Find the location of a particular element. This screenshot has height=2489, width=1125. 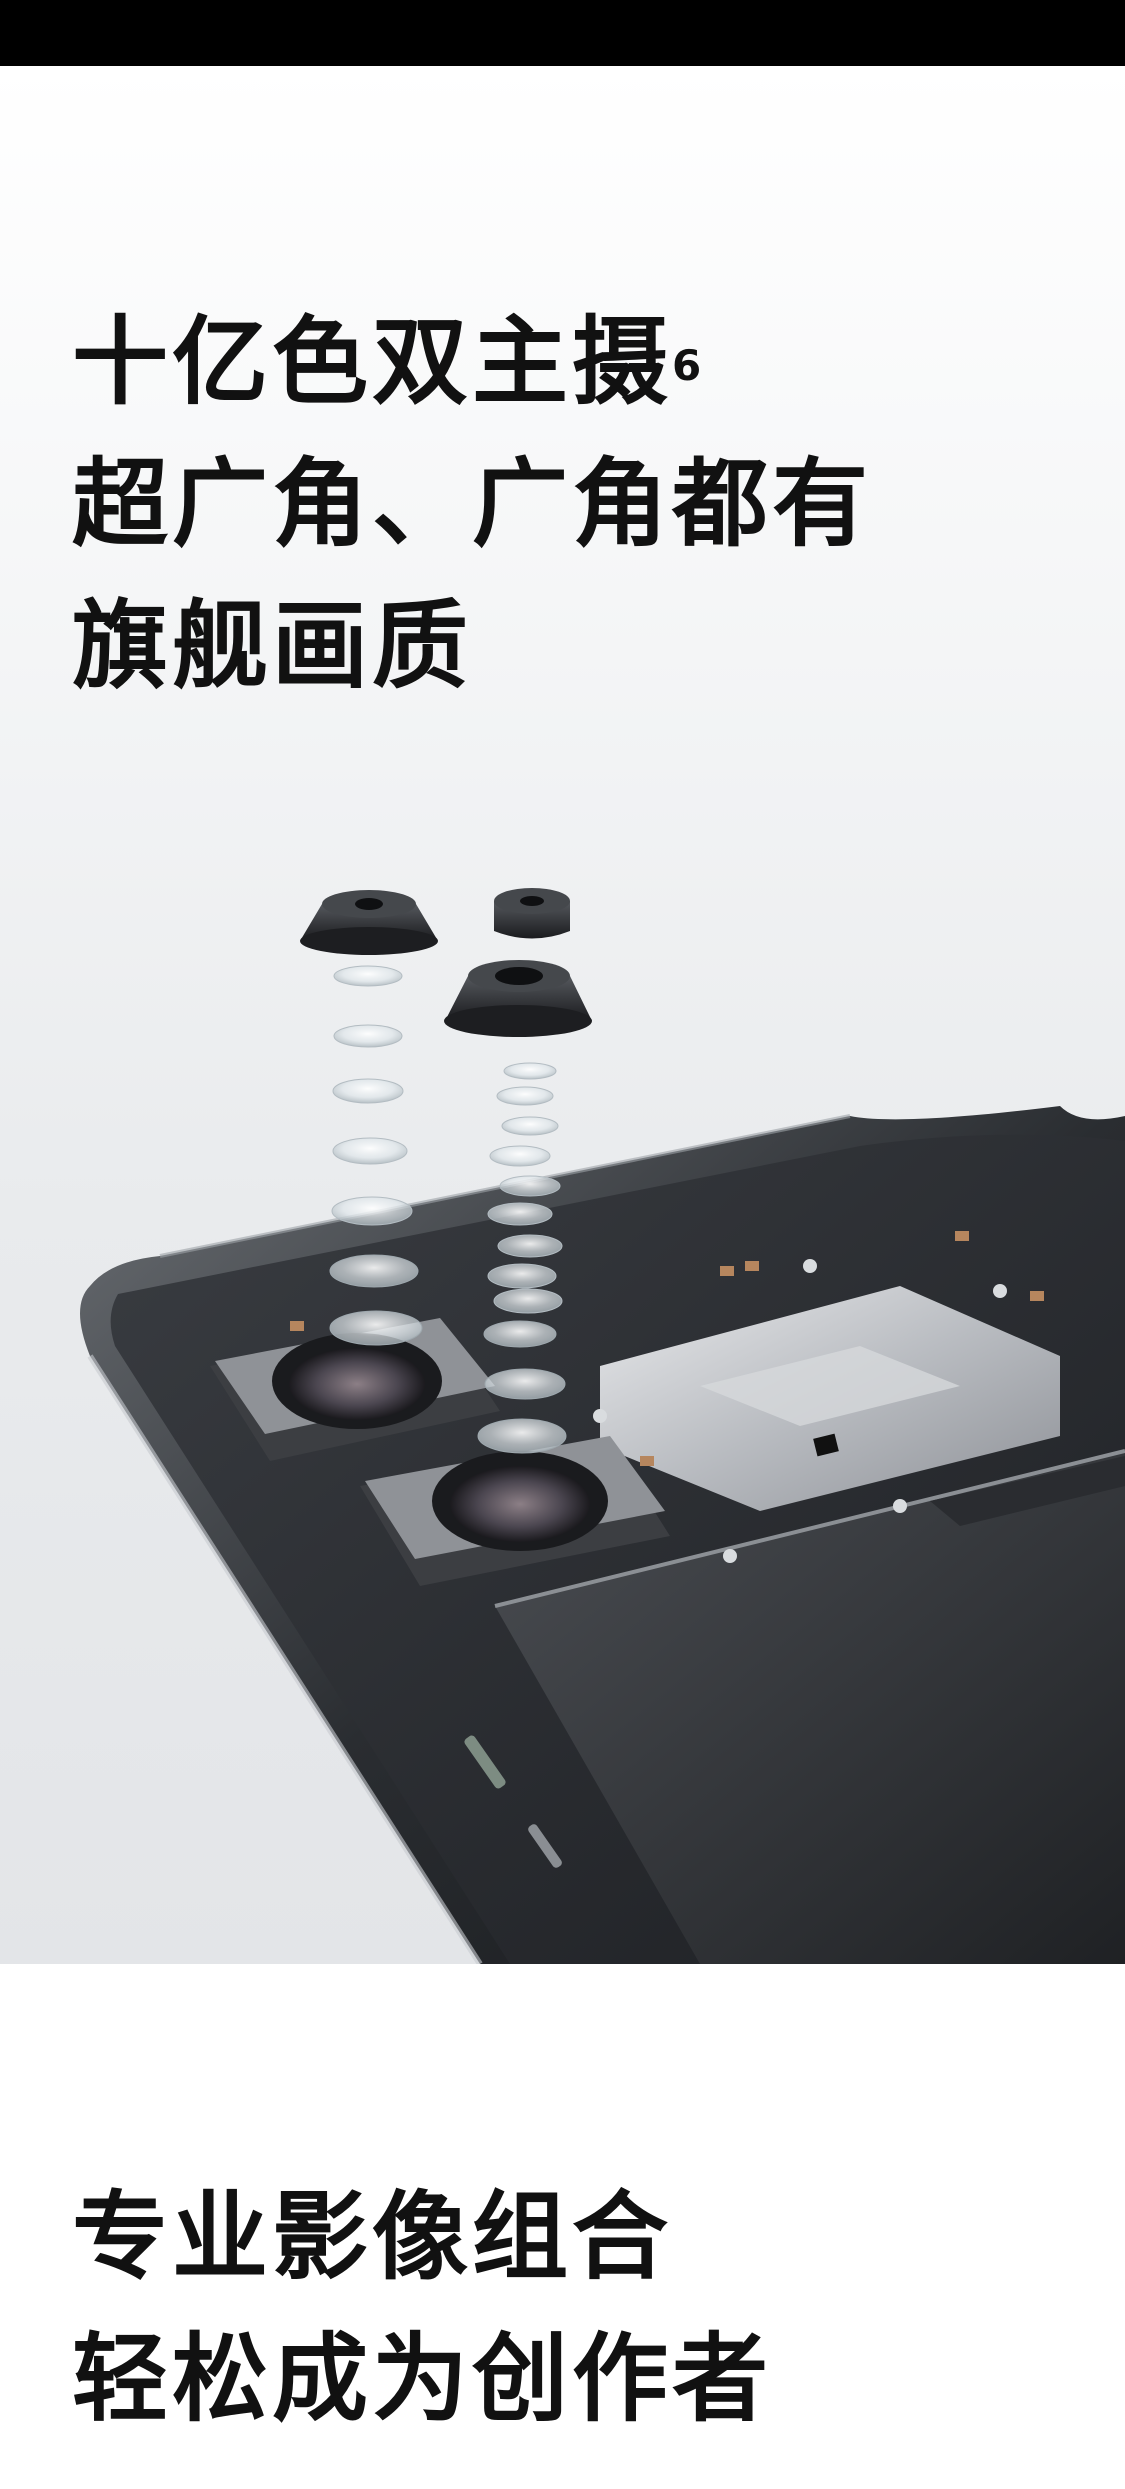

hero-headline-line1: 十亿色双主摄6 is located at coordinates (472, 362).